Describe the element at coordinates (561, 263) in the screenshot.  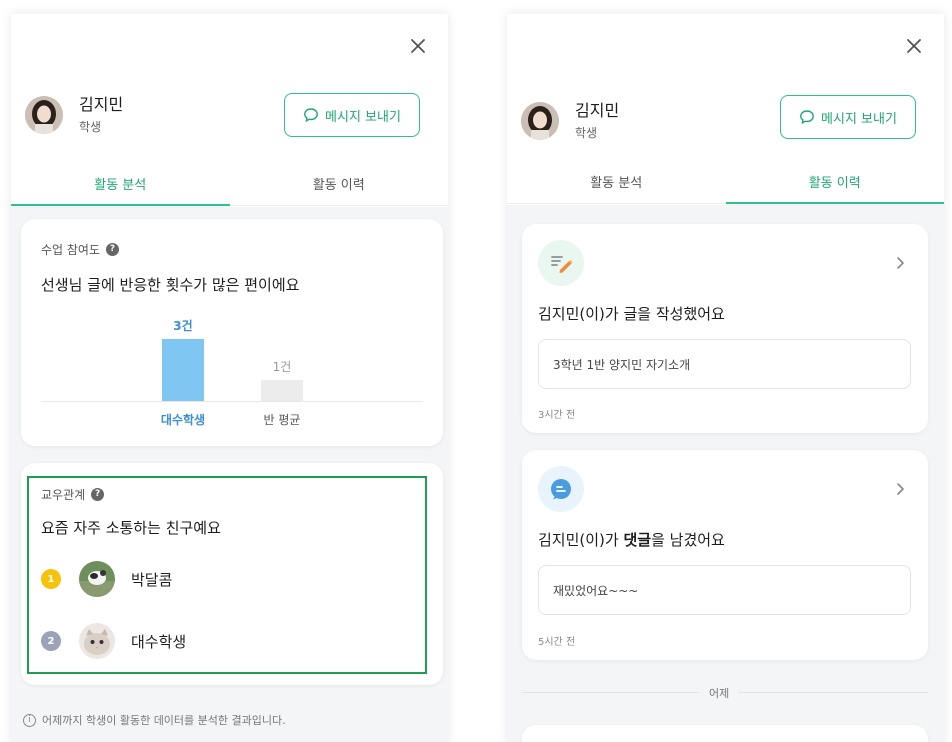
I see `pencil-note-icon` at that location.